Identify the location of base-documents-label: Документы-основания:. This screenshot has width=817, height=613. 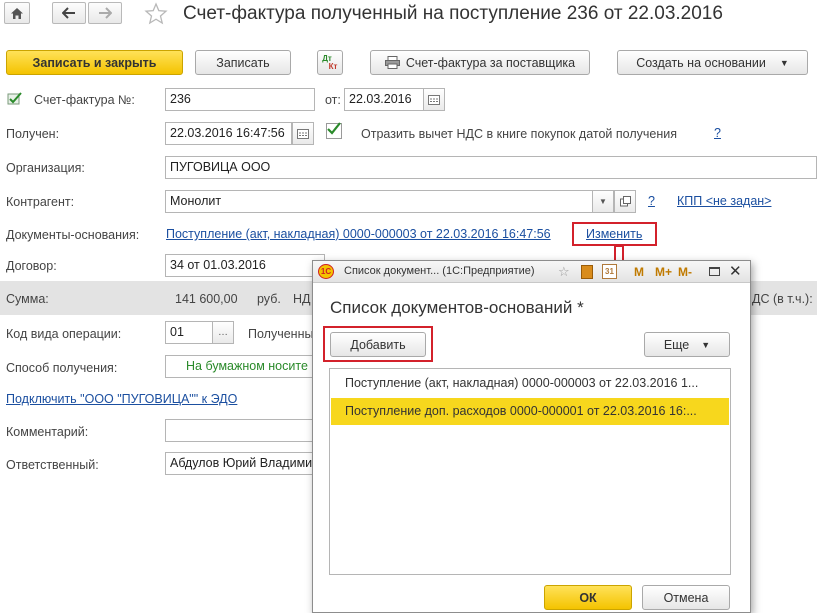
(73, 235).